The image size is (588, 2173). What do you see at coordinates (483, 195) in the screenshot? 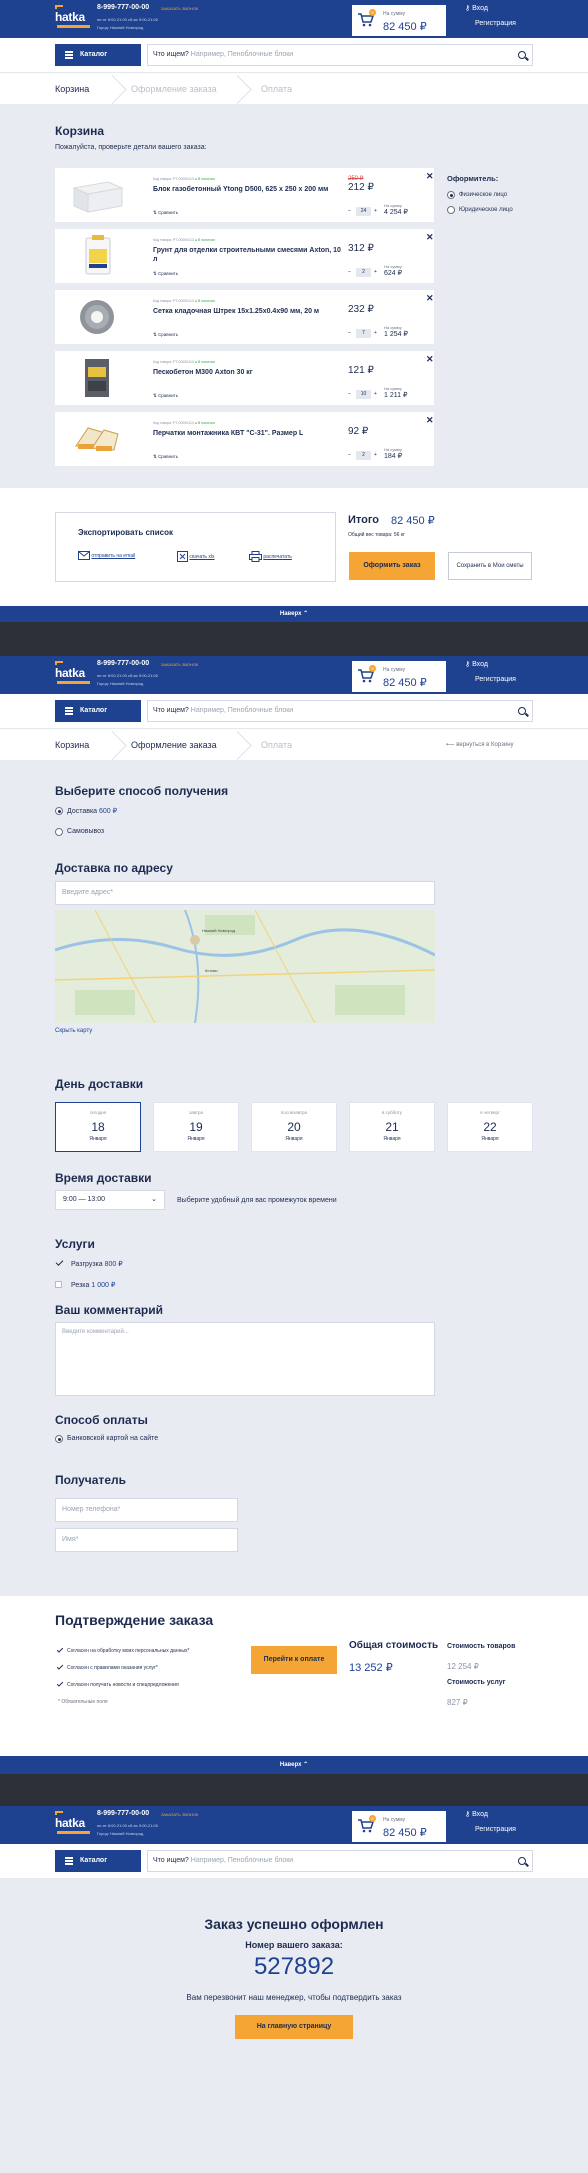
I see `buyer-individual-label: Физическое лицо` at bounding box center [483, 195].